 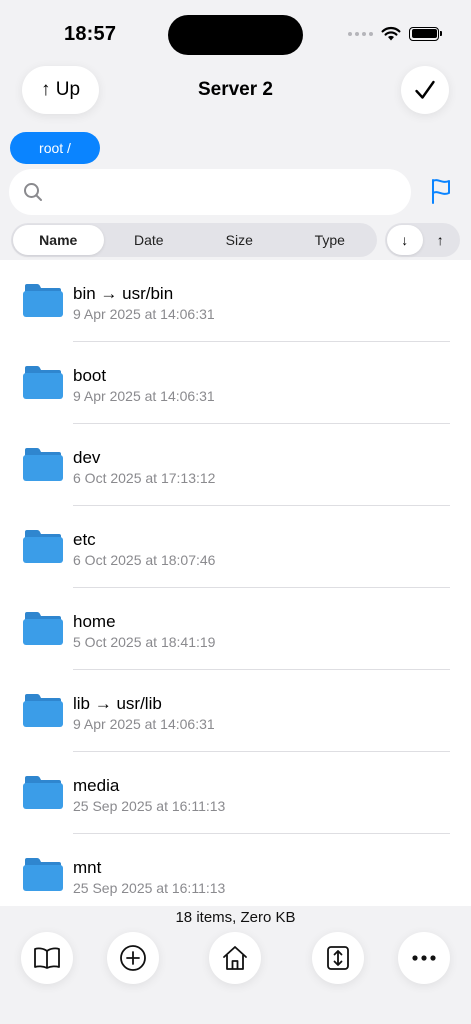 What do you see at coordinates (90, 34) in the screenshot?
I see `status-time: 18:57` at bounding box center [90, 34].